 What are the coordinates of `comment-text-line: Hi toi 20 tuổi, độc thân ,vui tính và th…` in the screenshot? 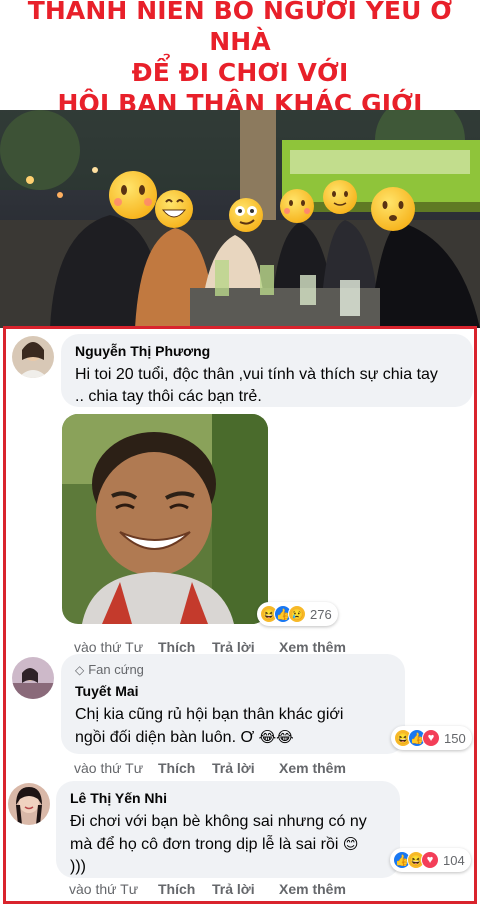 It's located at (256, 374).